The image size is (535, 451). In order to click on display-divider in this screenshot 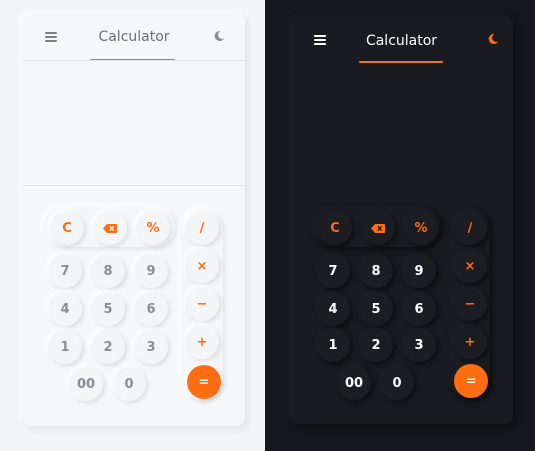, I will do `click(134, 185)`.